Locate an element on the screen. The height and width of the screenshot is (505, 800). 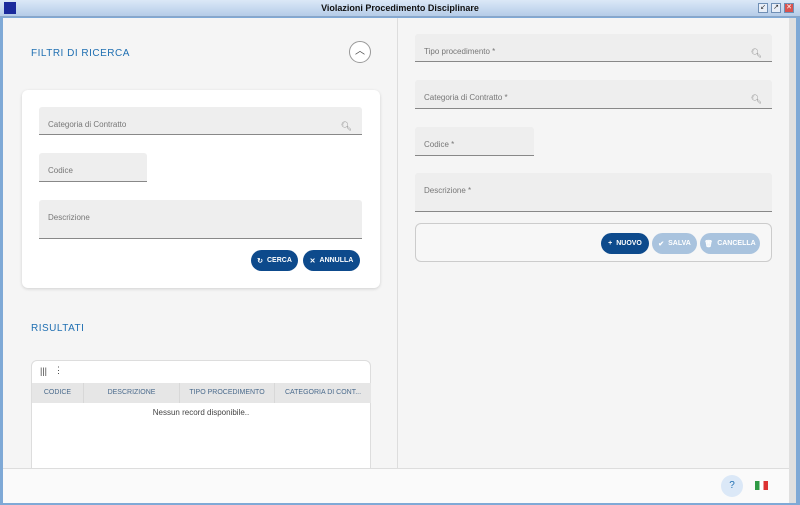
help-button: ? is located at coordinates (732, 486).